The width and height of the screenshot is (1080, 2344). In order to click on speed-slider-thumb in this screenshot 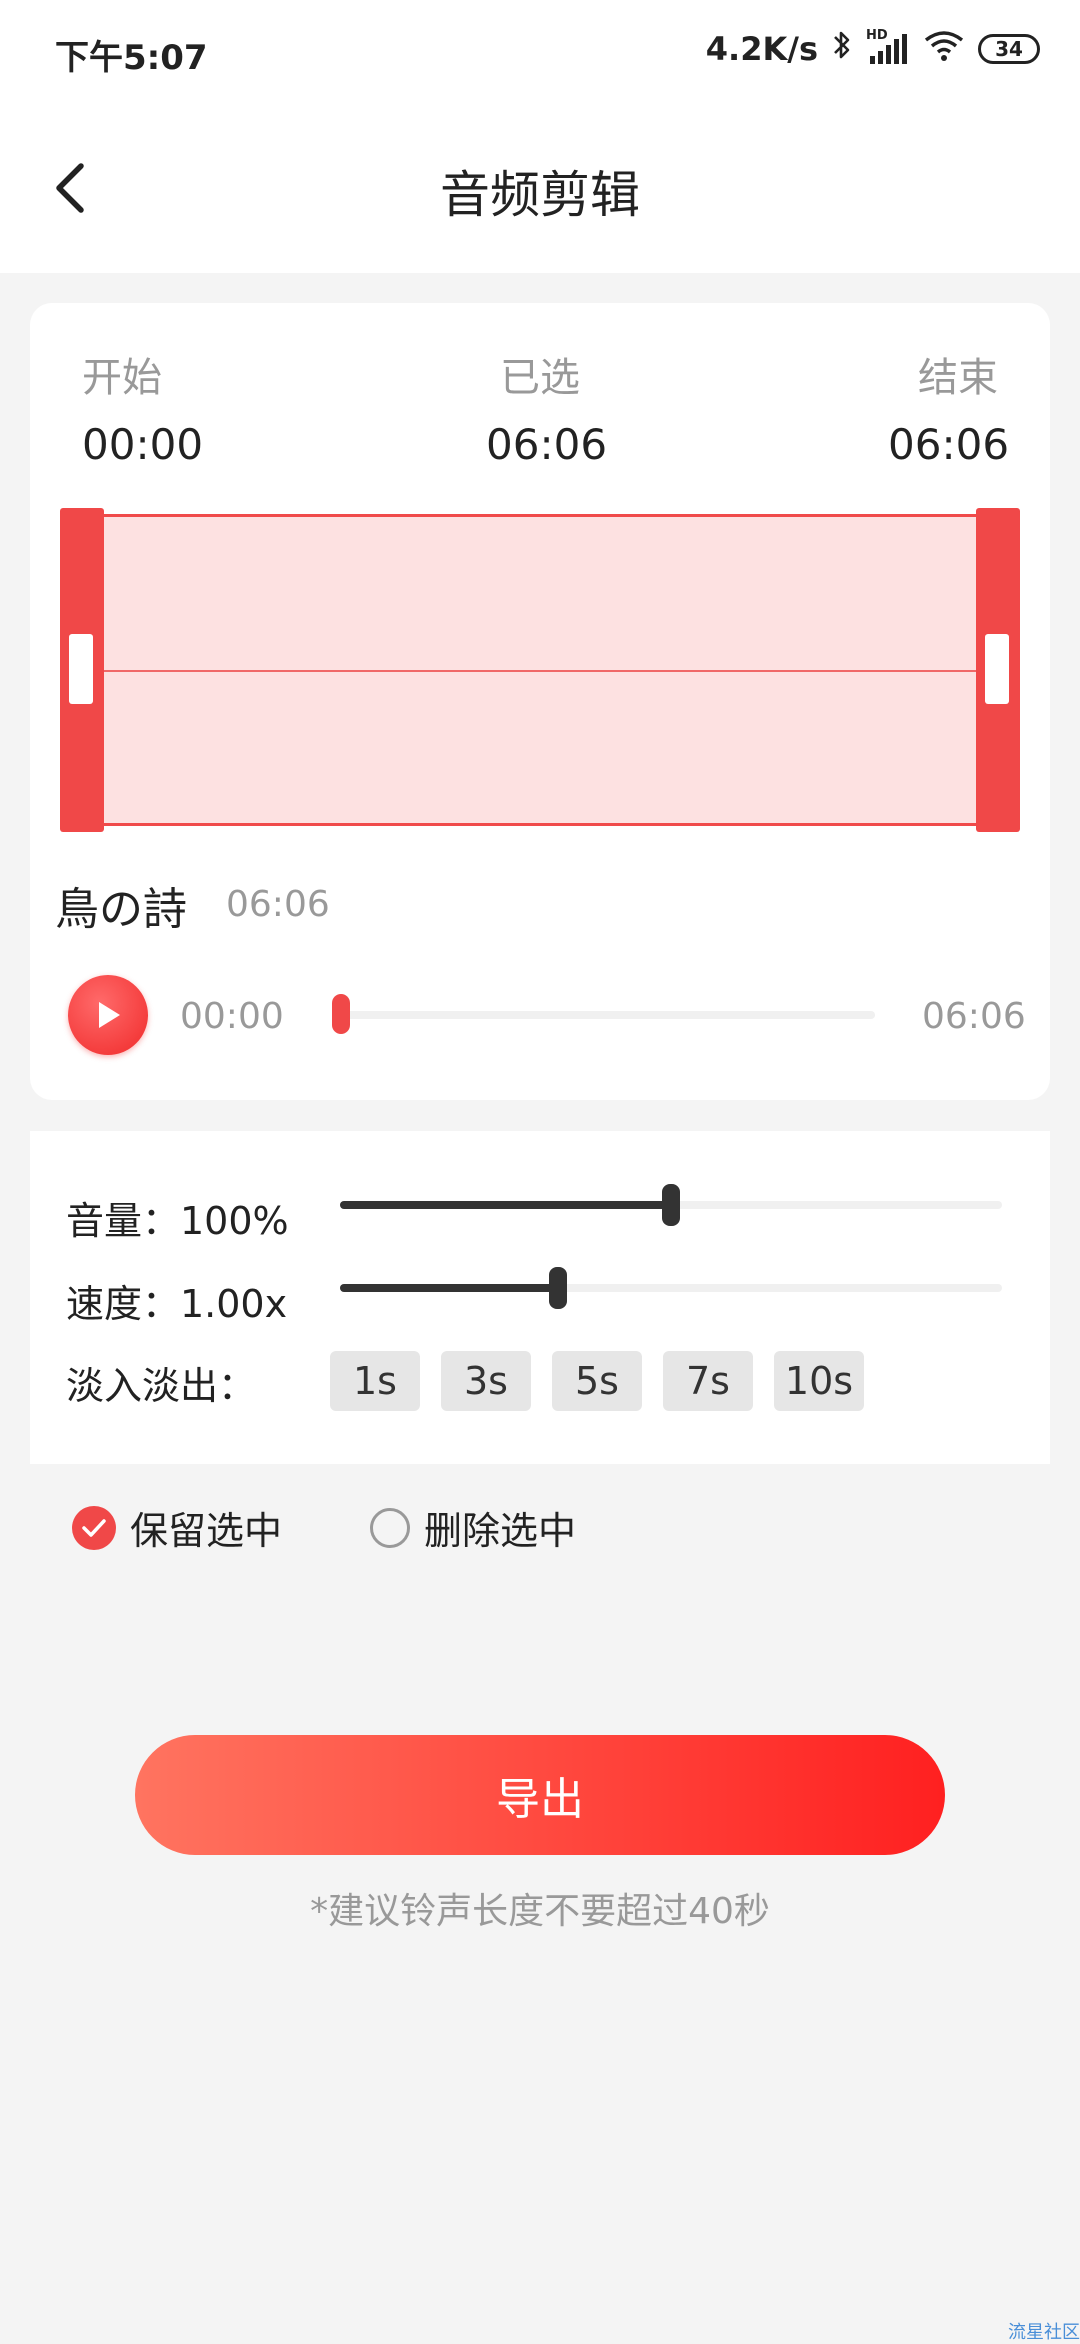, I will do `click(558, 1288)`.